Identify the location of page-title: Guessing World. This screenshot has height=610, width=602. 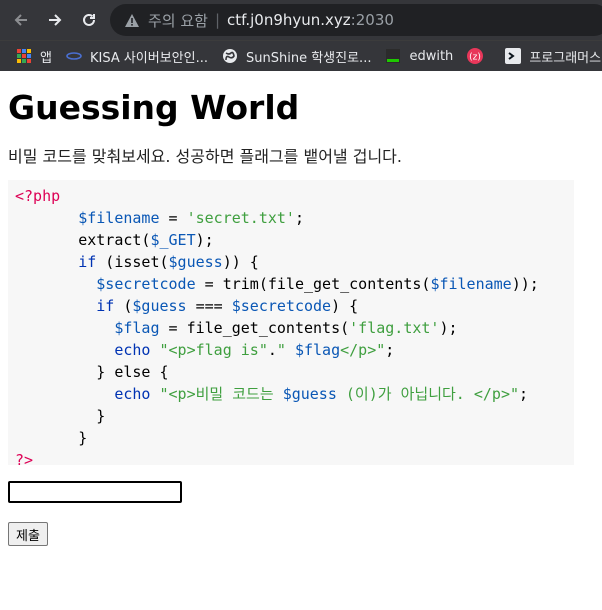
(154, 107).